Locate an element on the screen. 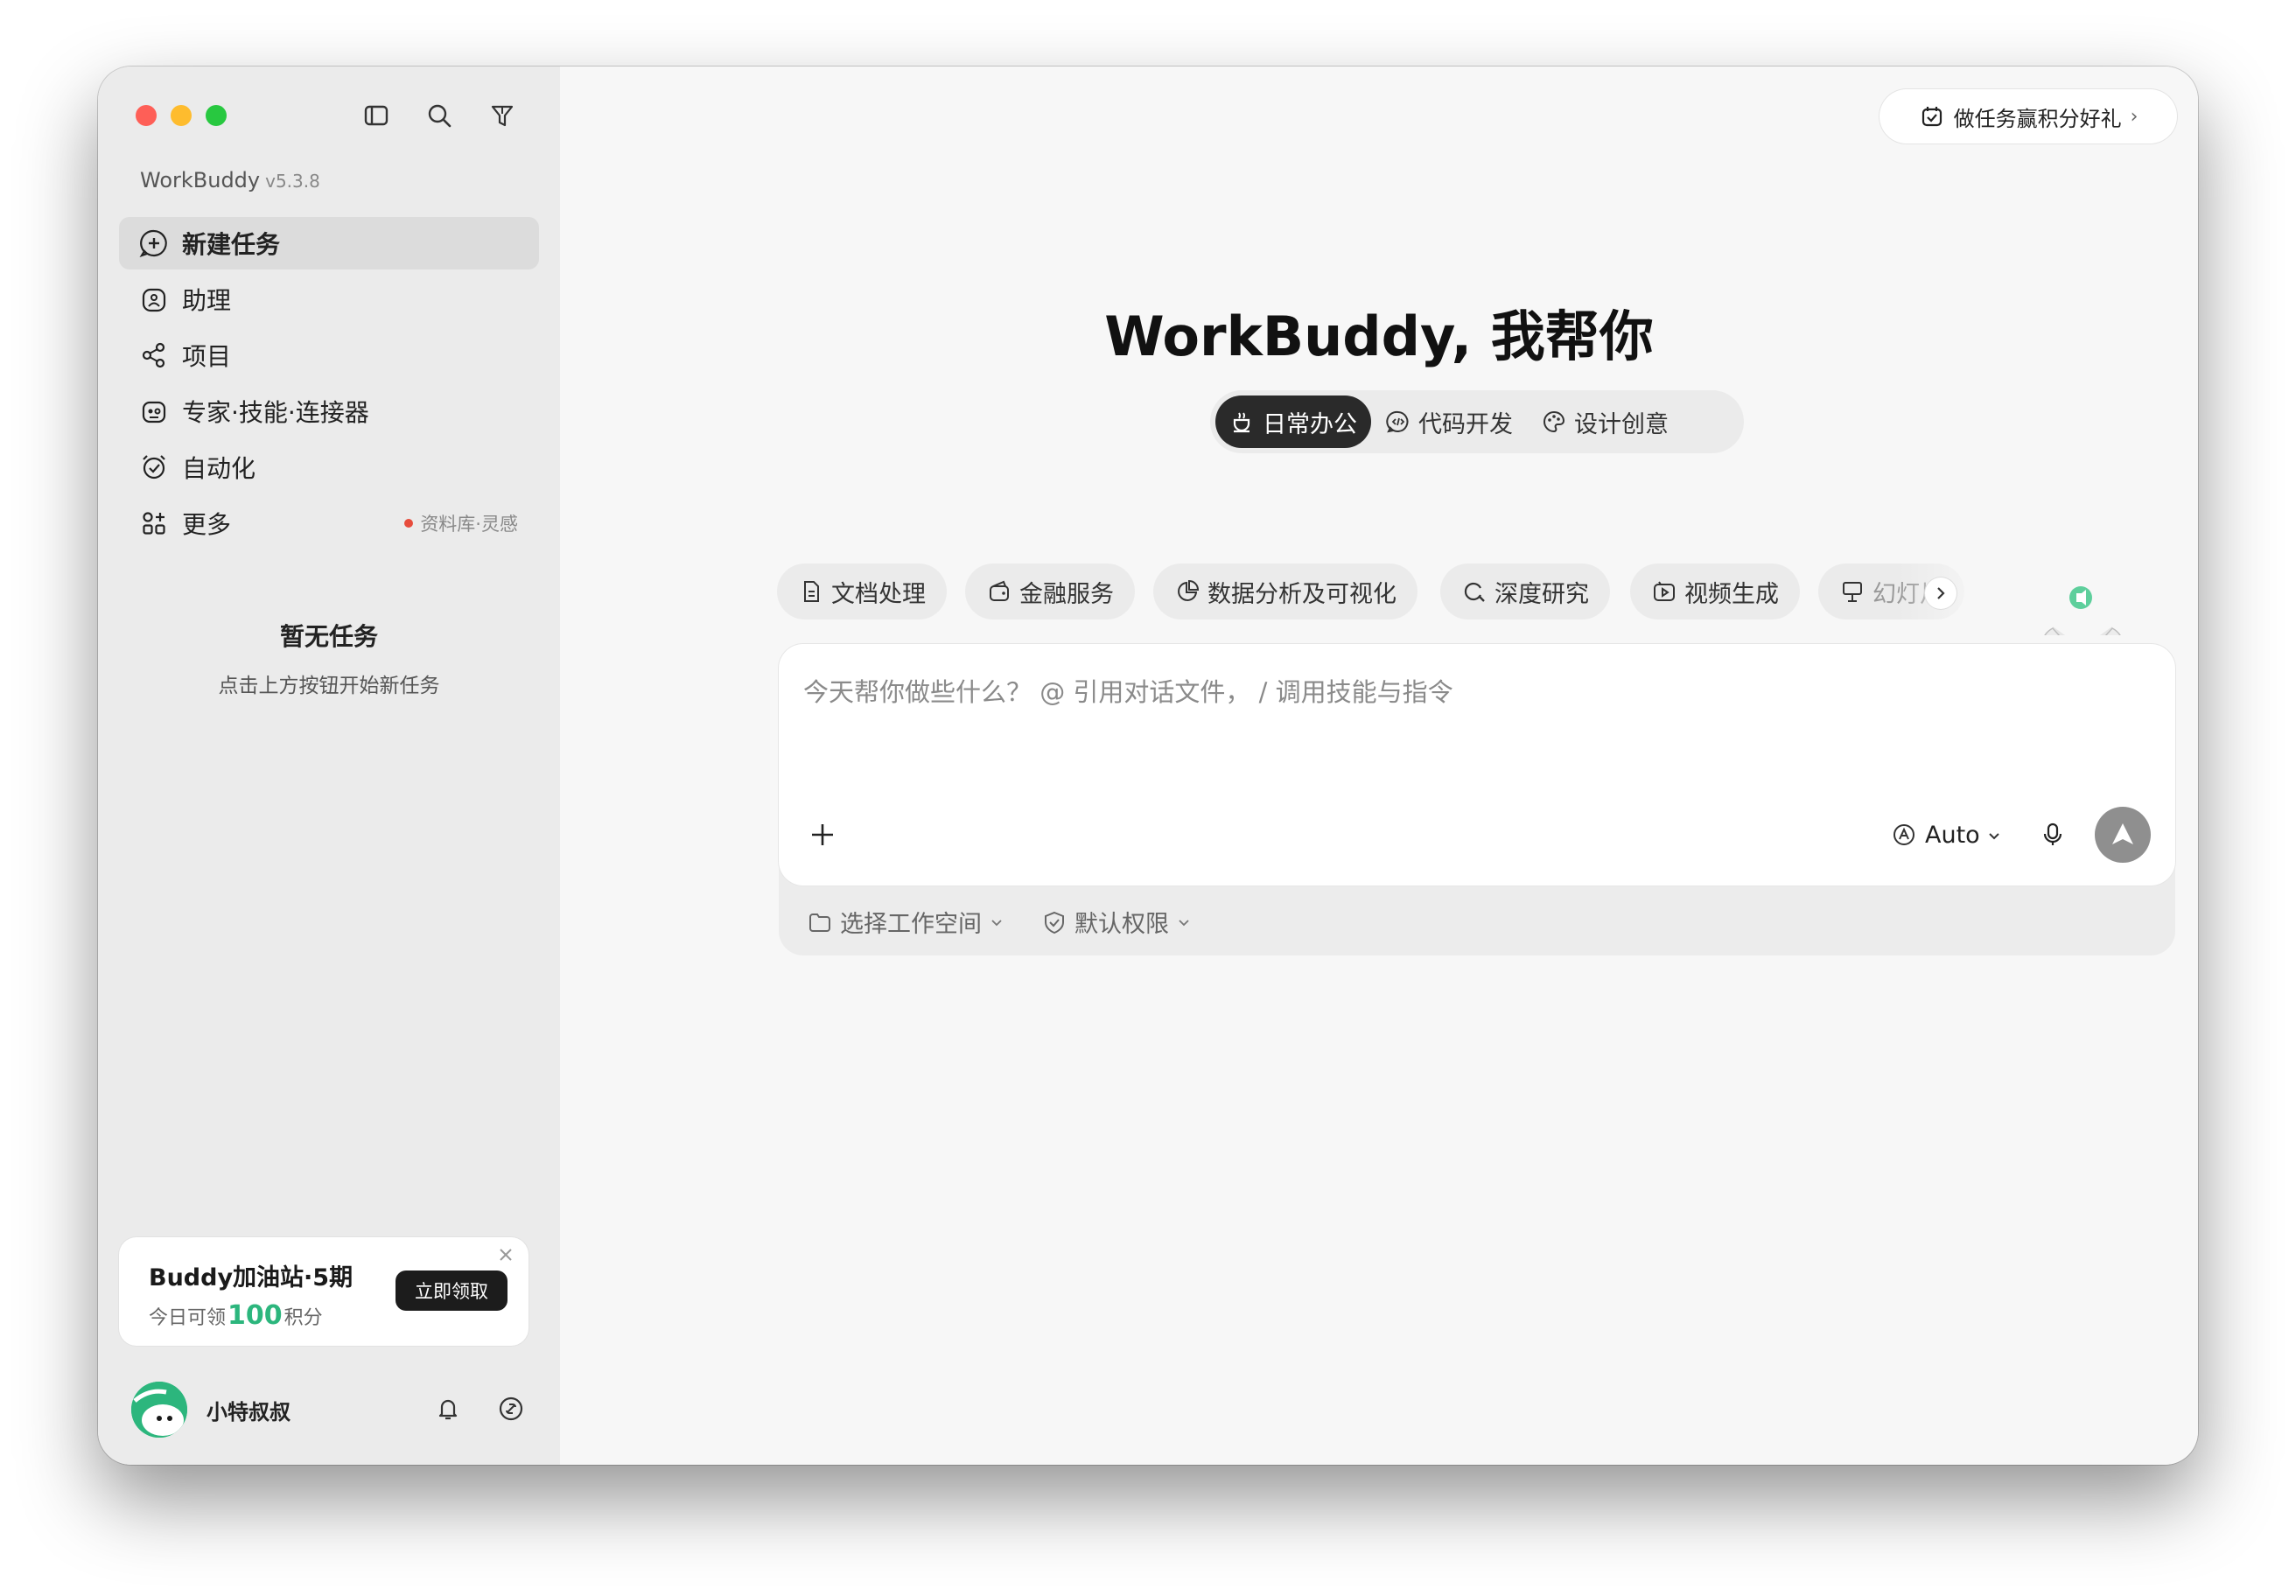 The height and width of the screenshot is (1596, 2296). workspace-label: 选择工作空间 is located at coordinates (911, 924).